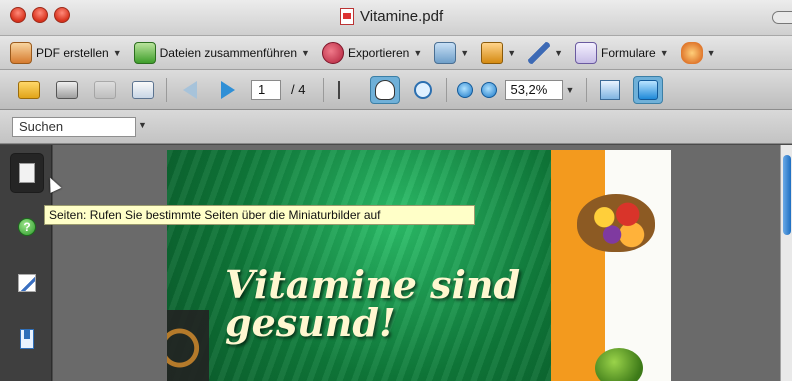 The height and width of the screenshot is (381, 792). I want to click on next-page-button, so click(228, 90).